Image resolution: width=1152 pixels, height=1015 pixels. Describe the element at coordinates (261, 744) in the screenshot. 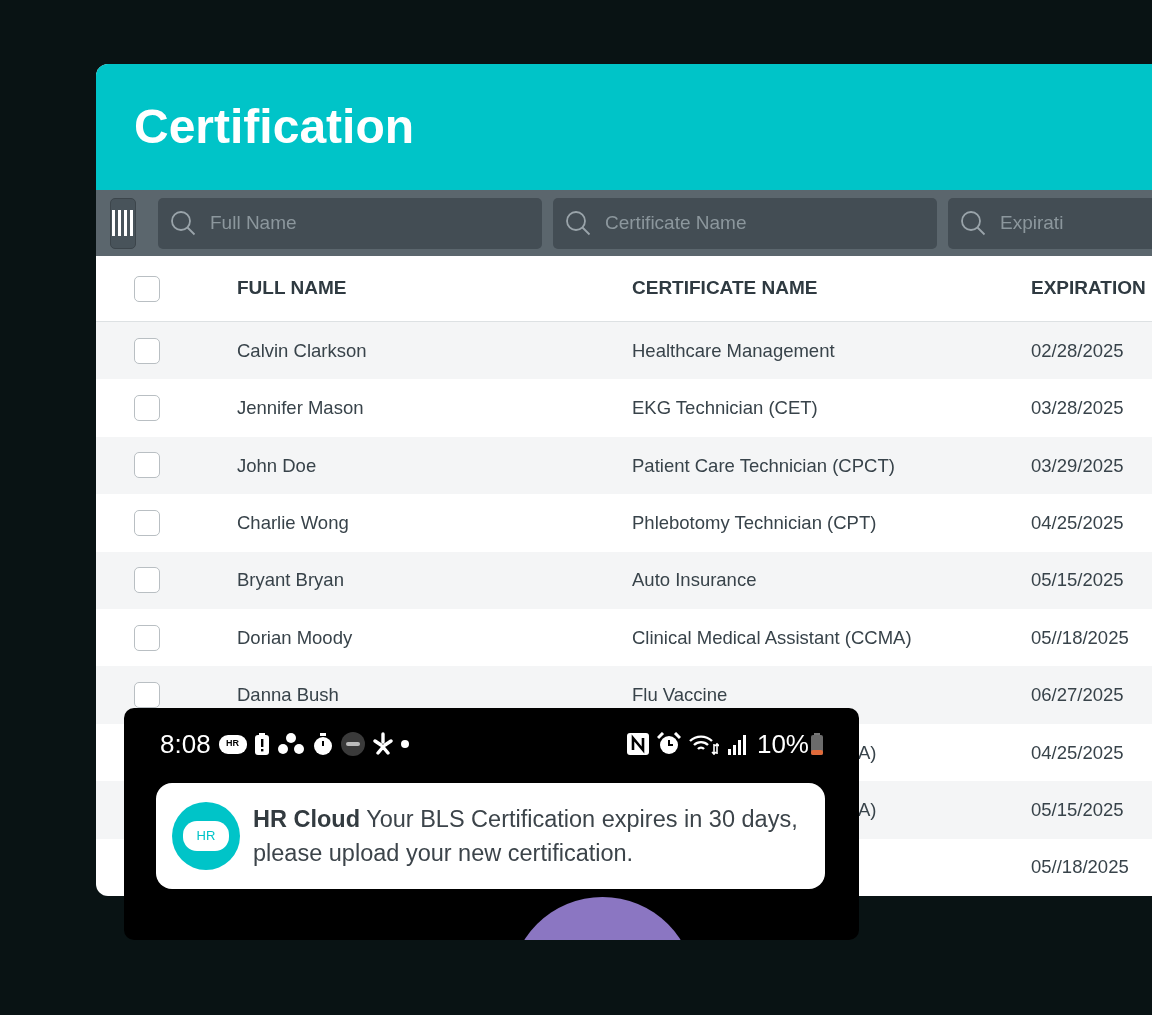

I see `battery-alert-icon` at that location.